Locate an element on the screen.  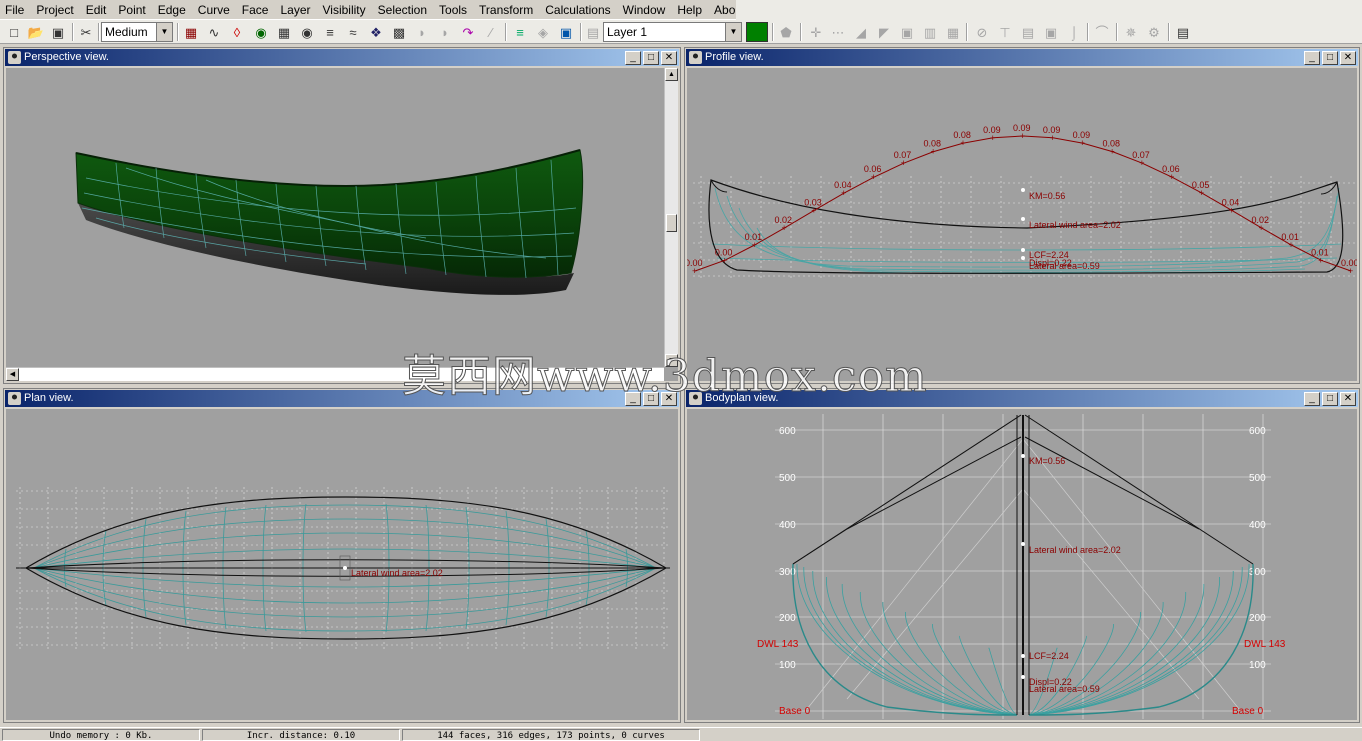
connect-points-icon: ⊤ is located at coordinates (1005, 32).